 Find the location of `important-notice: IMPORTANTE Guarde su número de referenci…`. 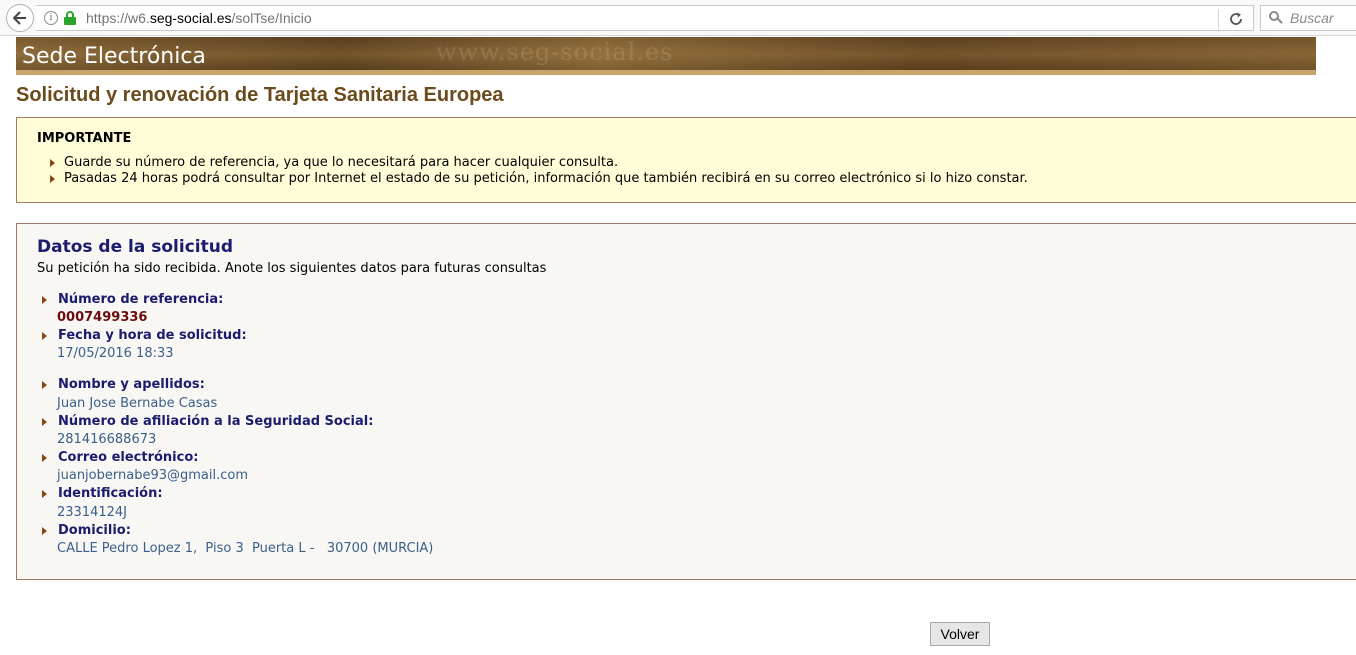

important-notice: IMPORTANTE Guarde su número de referenci… is located at coordinates (686, 160).